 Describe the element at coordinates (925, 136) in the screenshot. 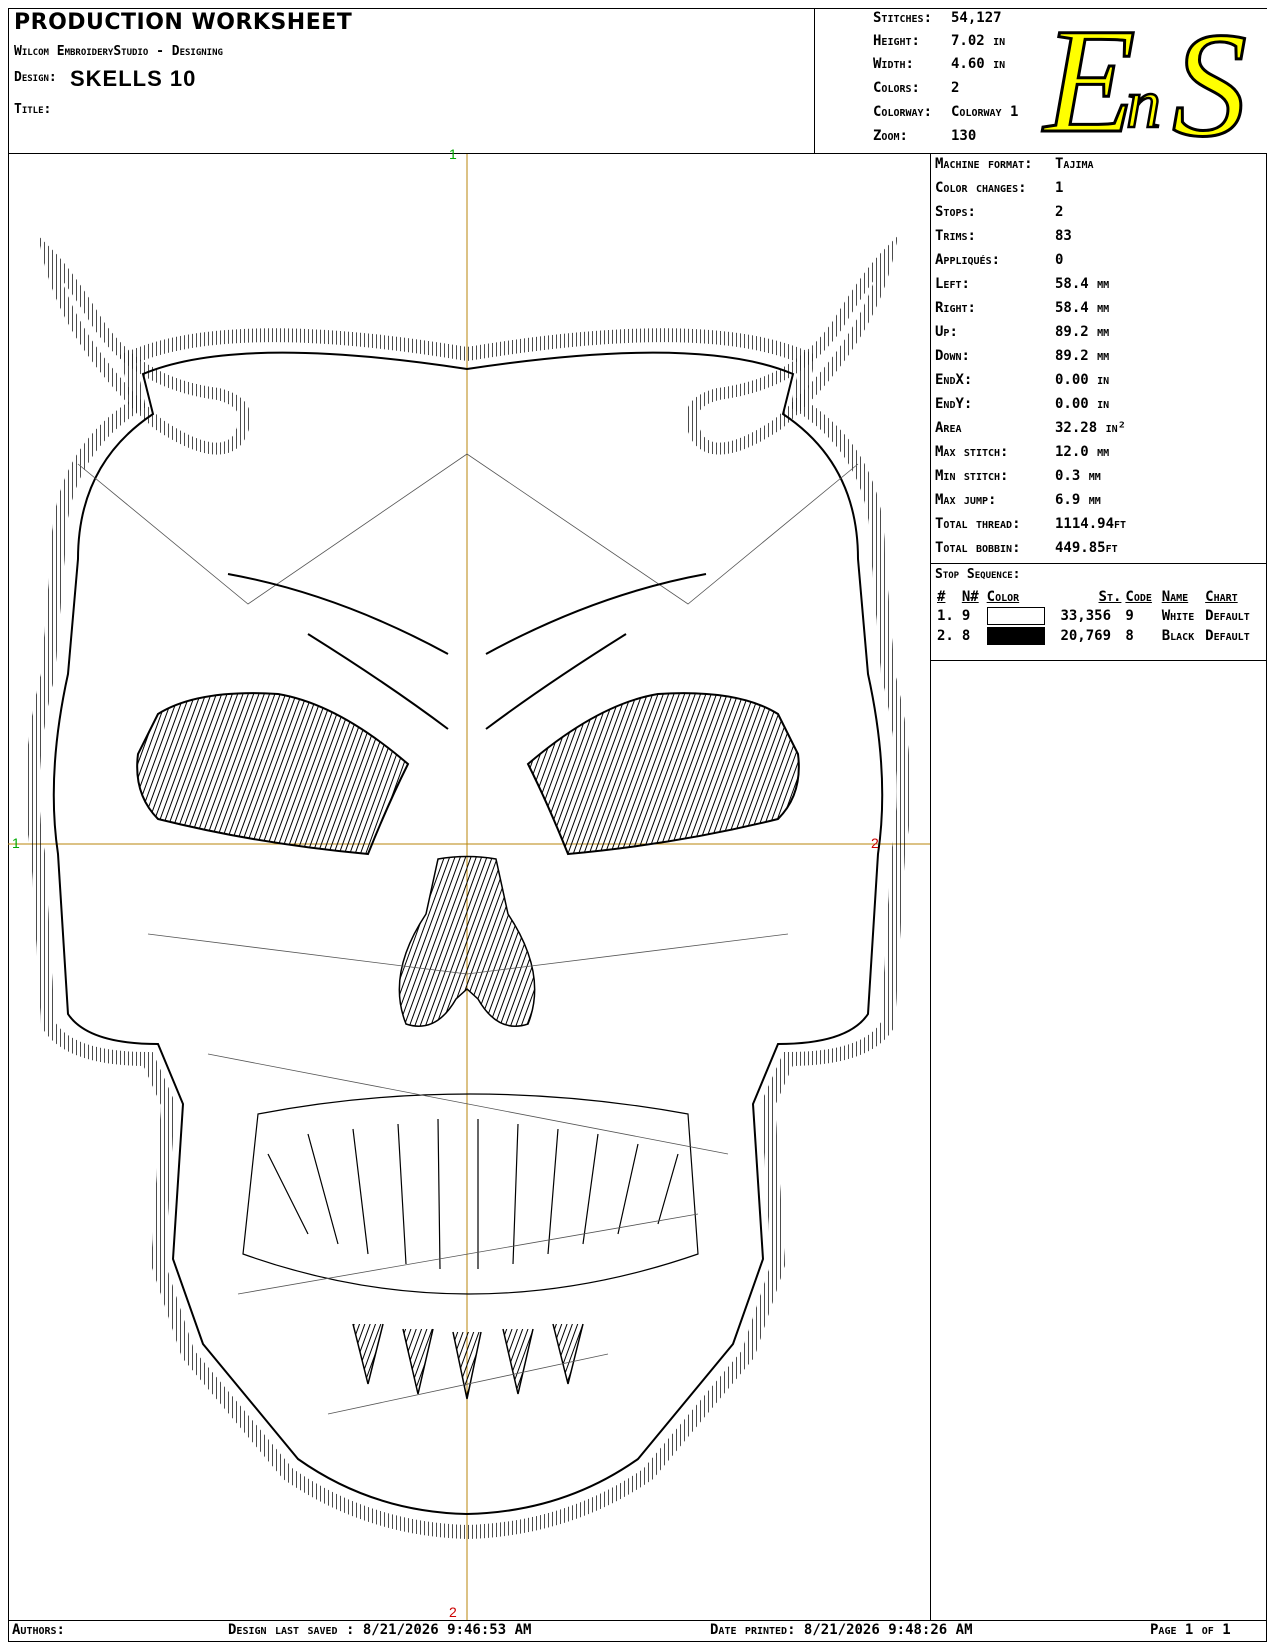

I see `stat-zoom: Zoom: 130` at that location.